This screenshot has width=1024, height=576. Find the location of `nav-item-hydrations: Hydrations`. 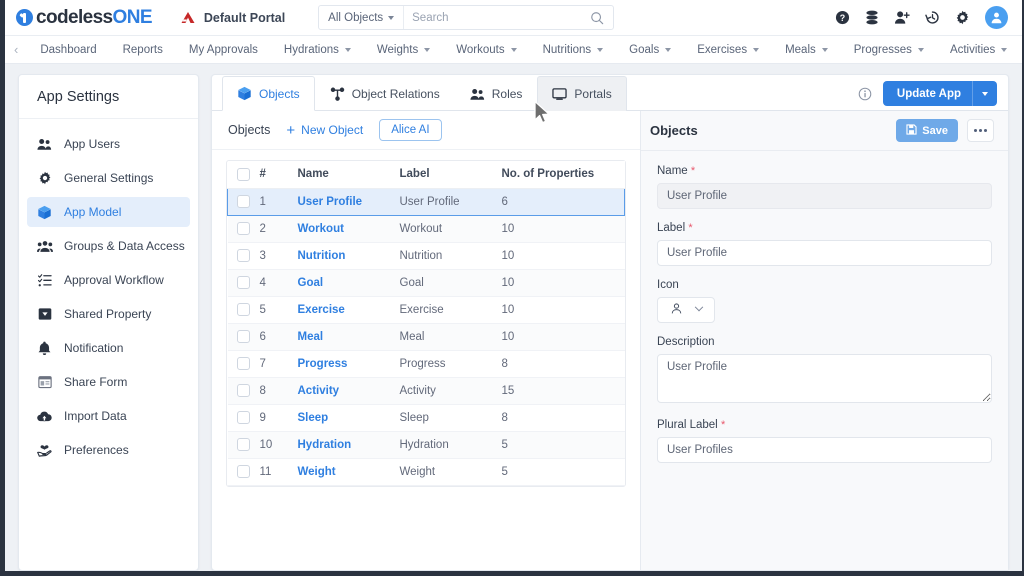

nav-item-hydrations: Hydrations is located at coordinates (317, 49).